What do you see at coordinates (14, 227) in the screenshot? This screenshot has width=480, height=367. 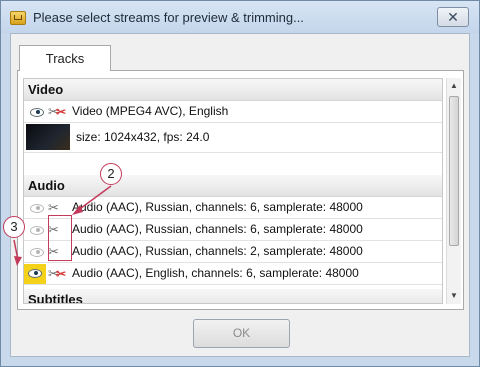 I see `callout-3-number: 3` at bounding box center [14, 227].